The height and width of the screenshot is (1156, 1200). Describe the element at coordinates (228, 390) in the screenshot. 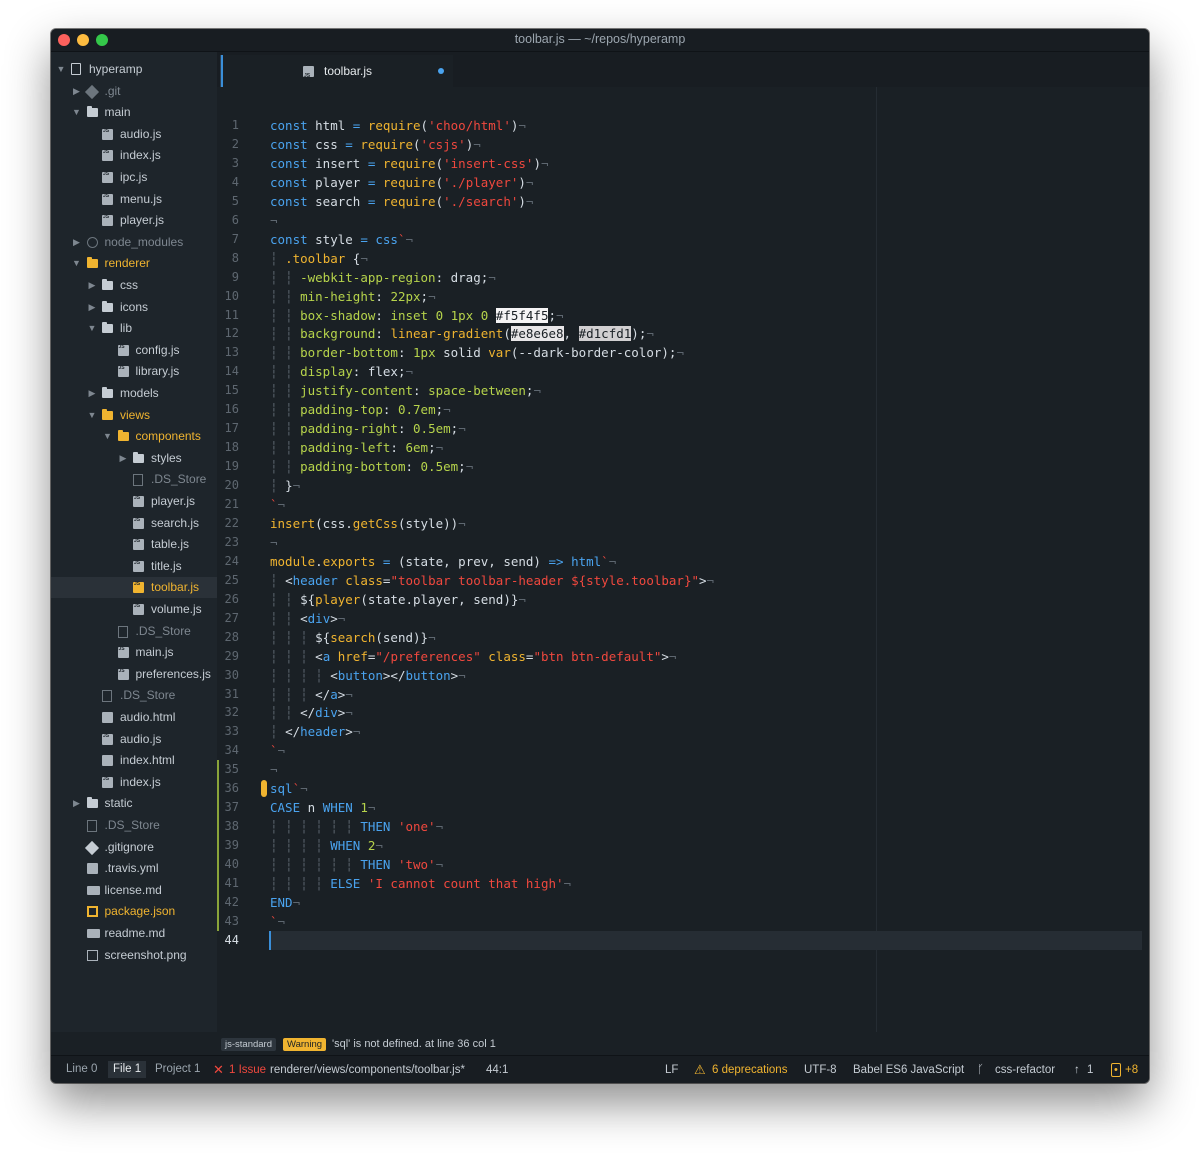

I see `line-number: 15` at that location.